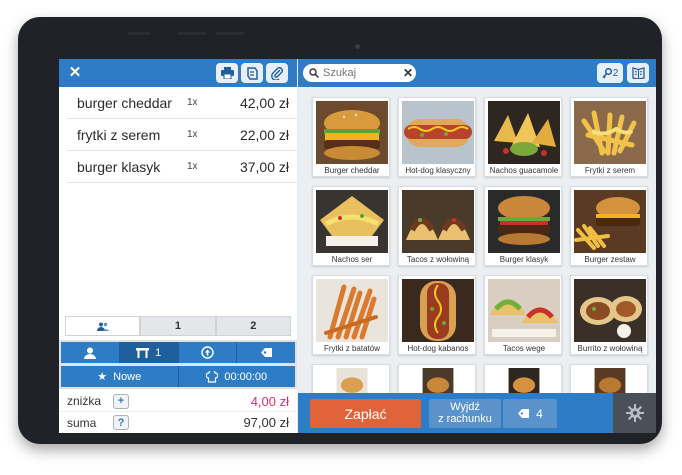  Describe the element at coordinates (266, 422) in the screenshot. I see `sum-value: 97,00 zł` at that location.